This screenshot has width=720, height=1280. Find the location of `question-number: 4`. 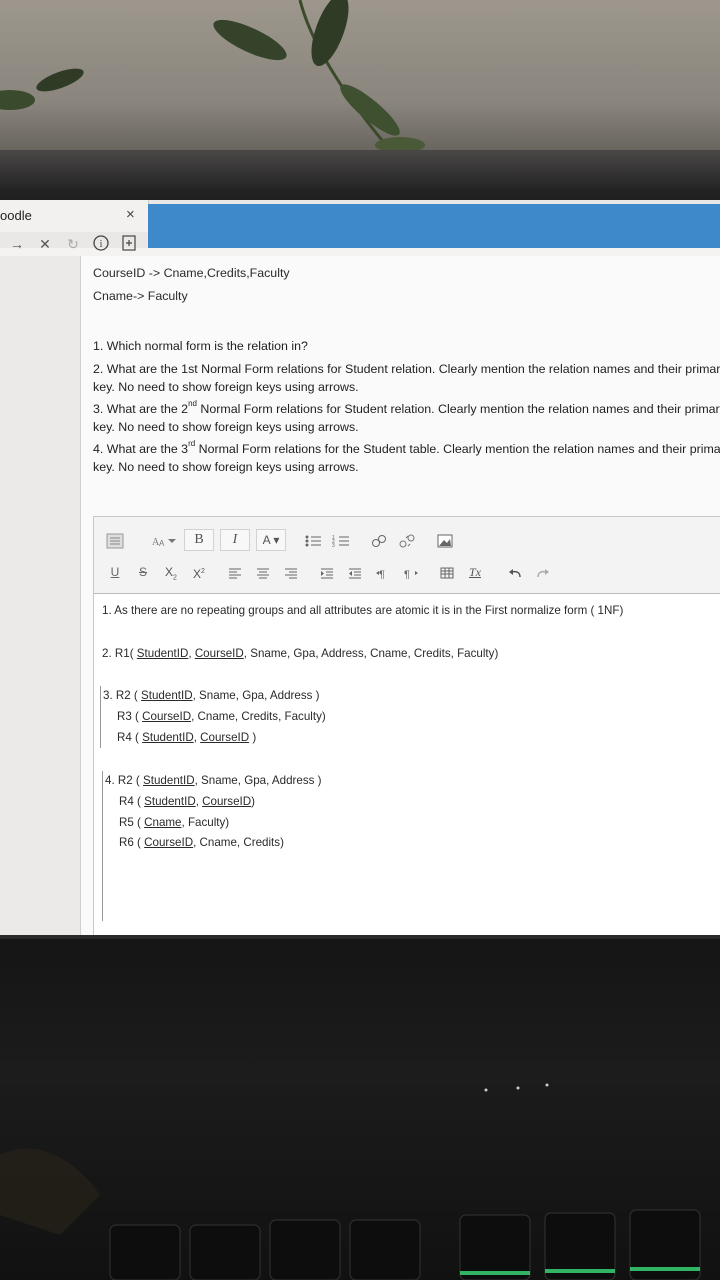

question-number: 4 is located at coordinates (96, 449).